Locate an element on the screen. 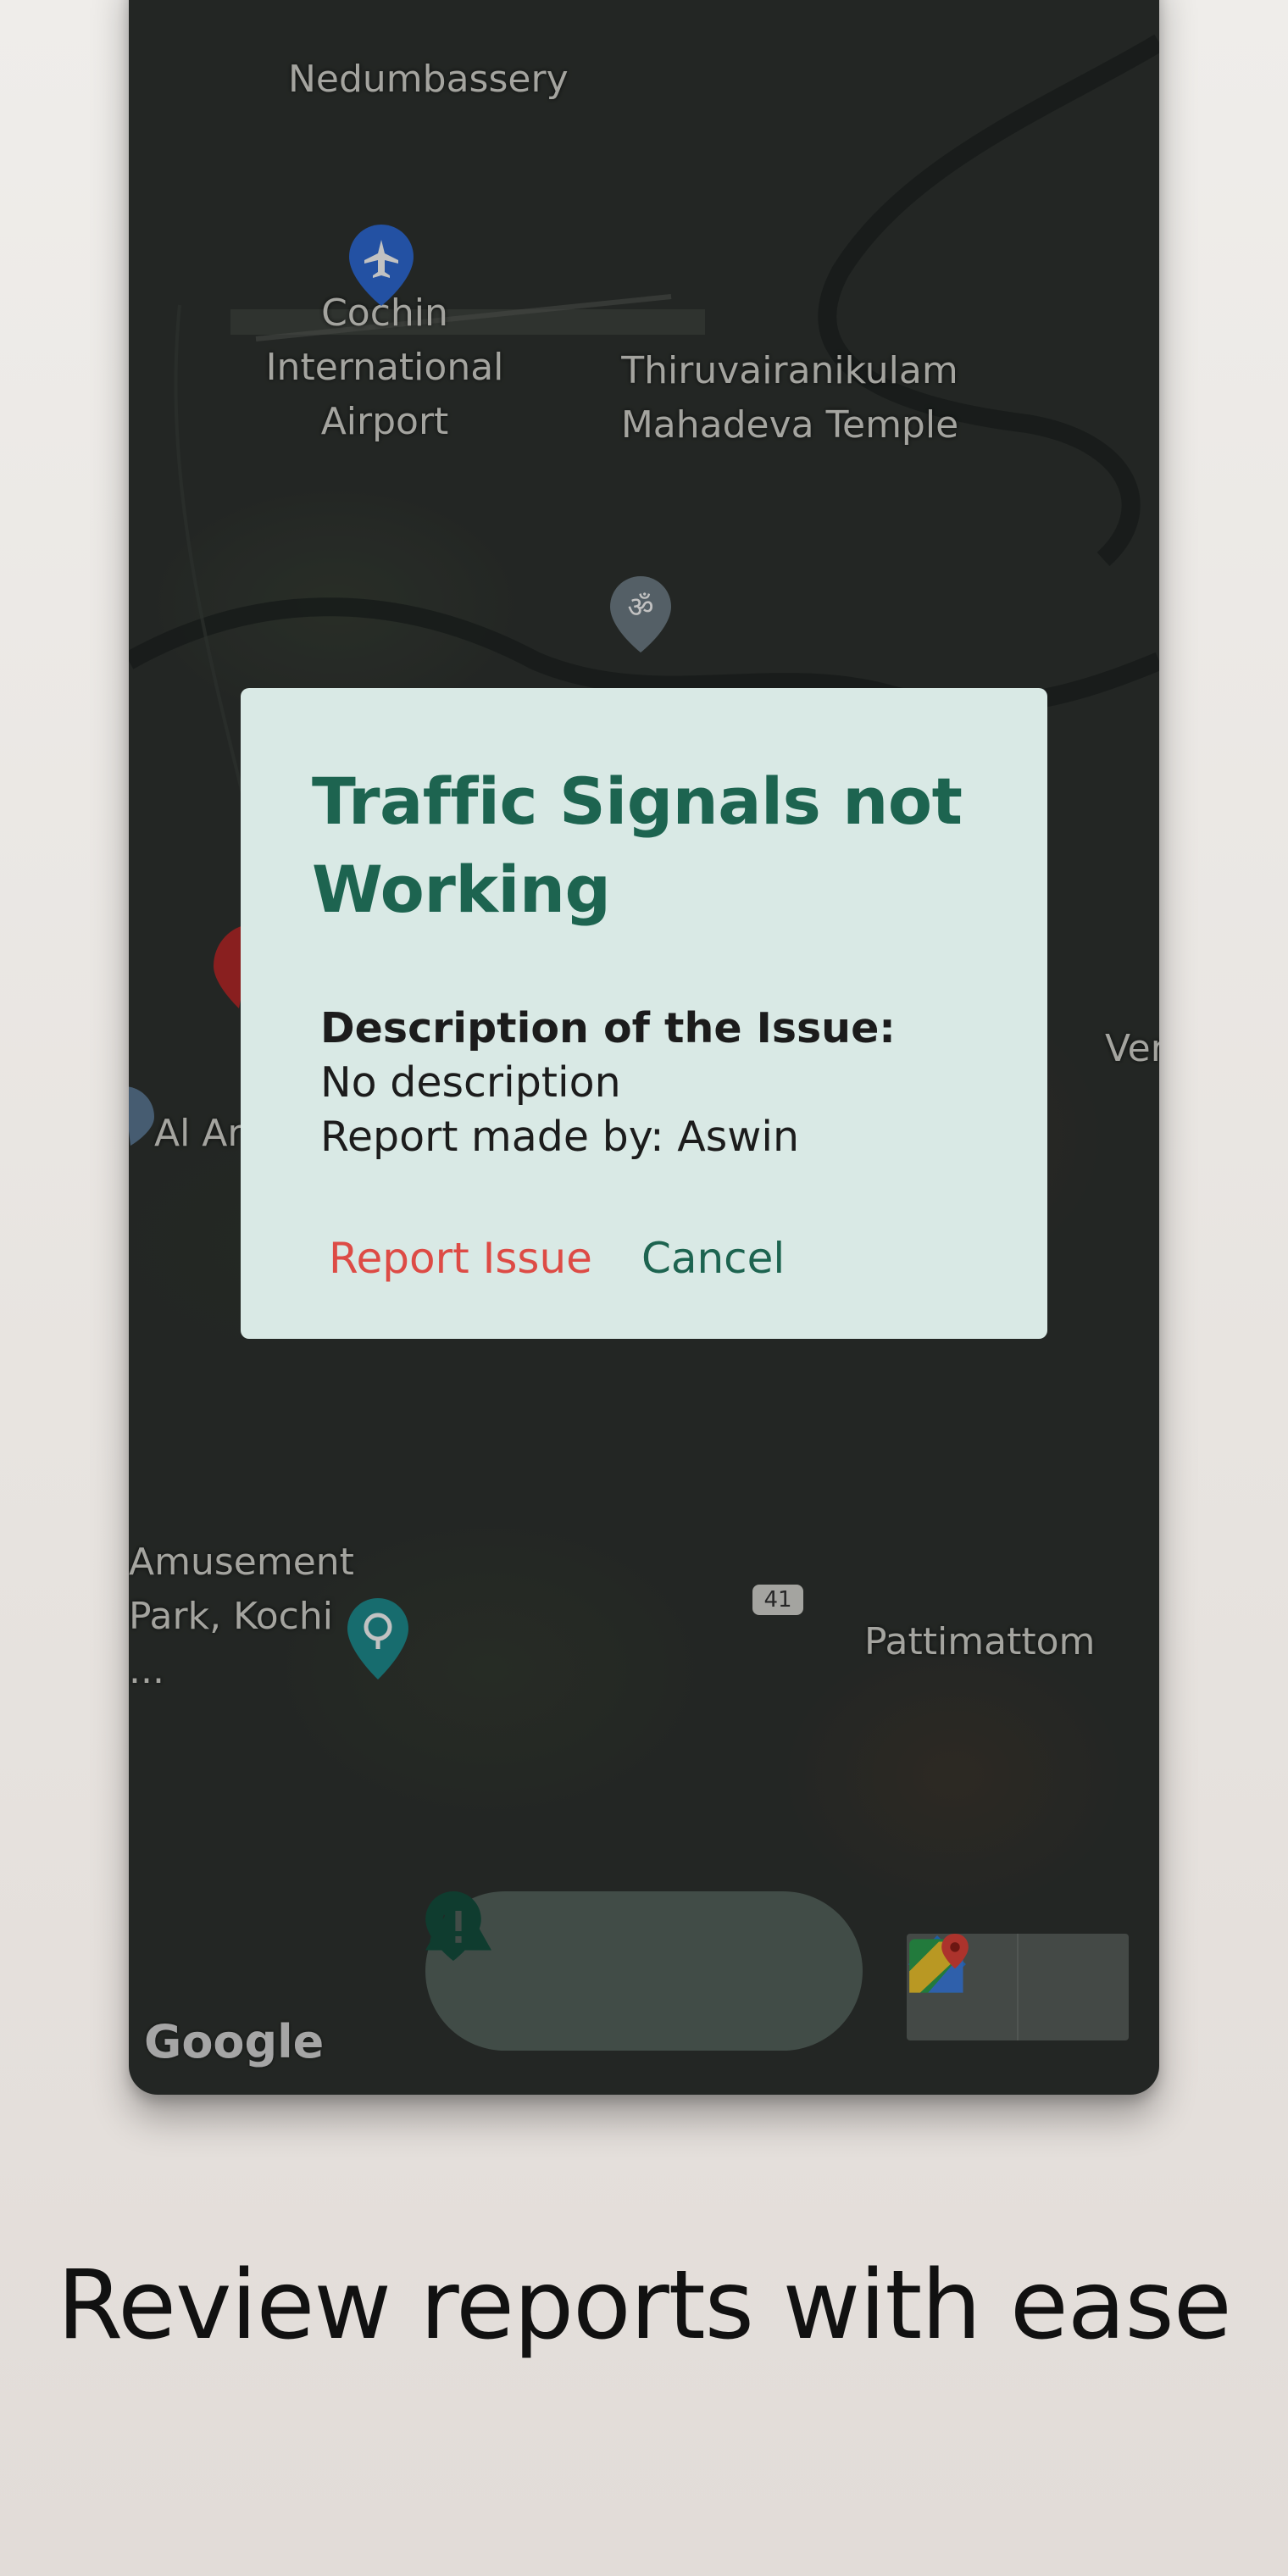 The image size is (1288, 2576). dialog-actions: Report Issue Cancel is located at coordinates (557, 1258).